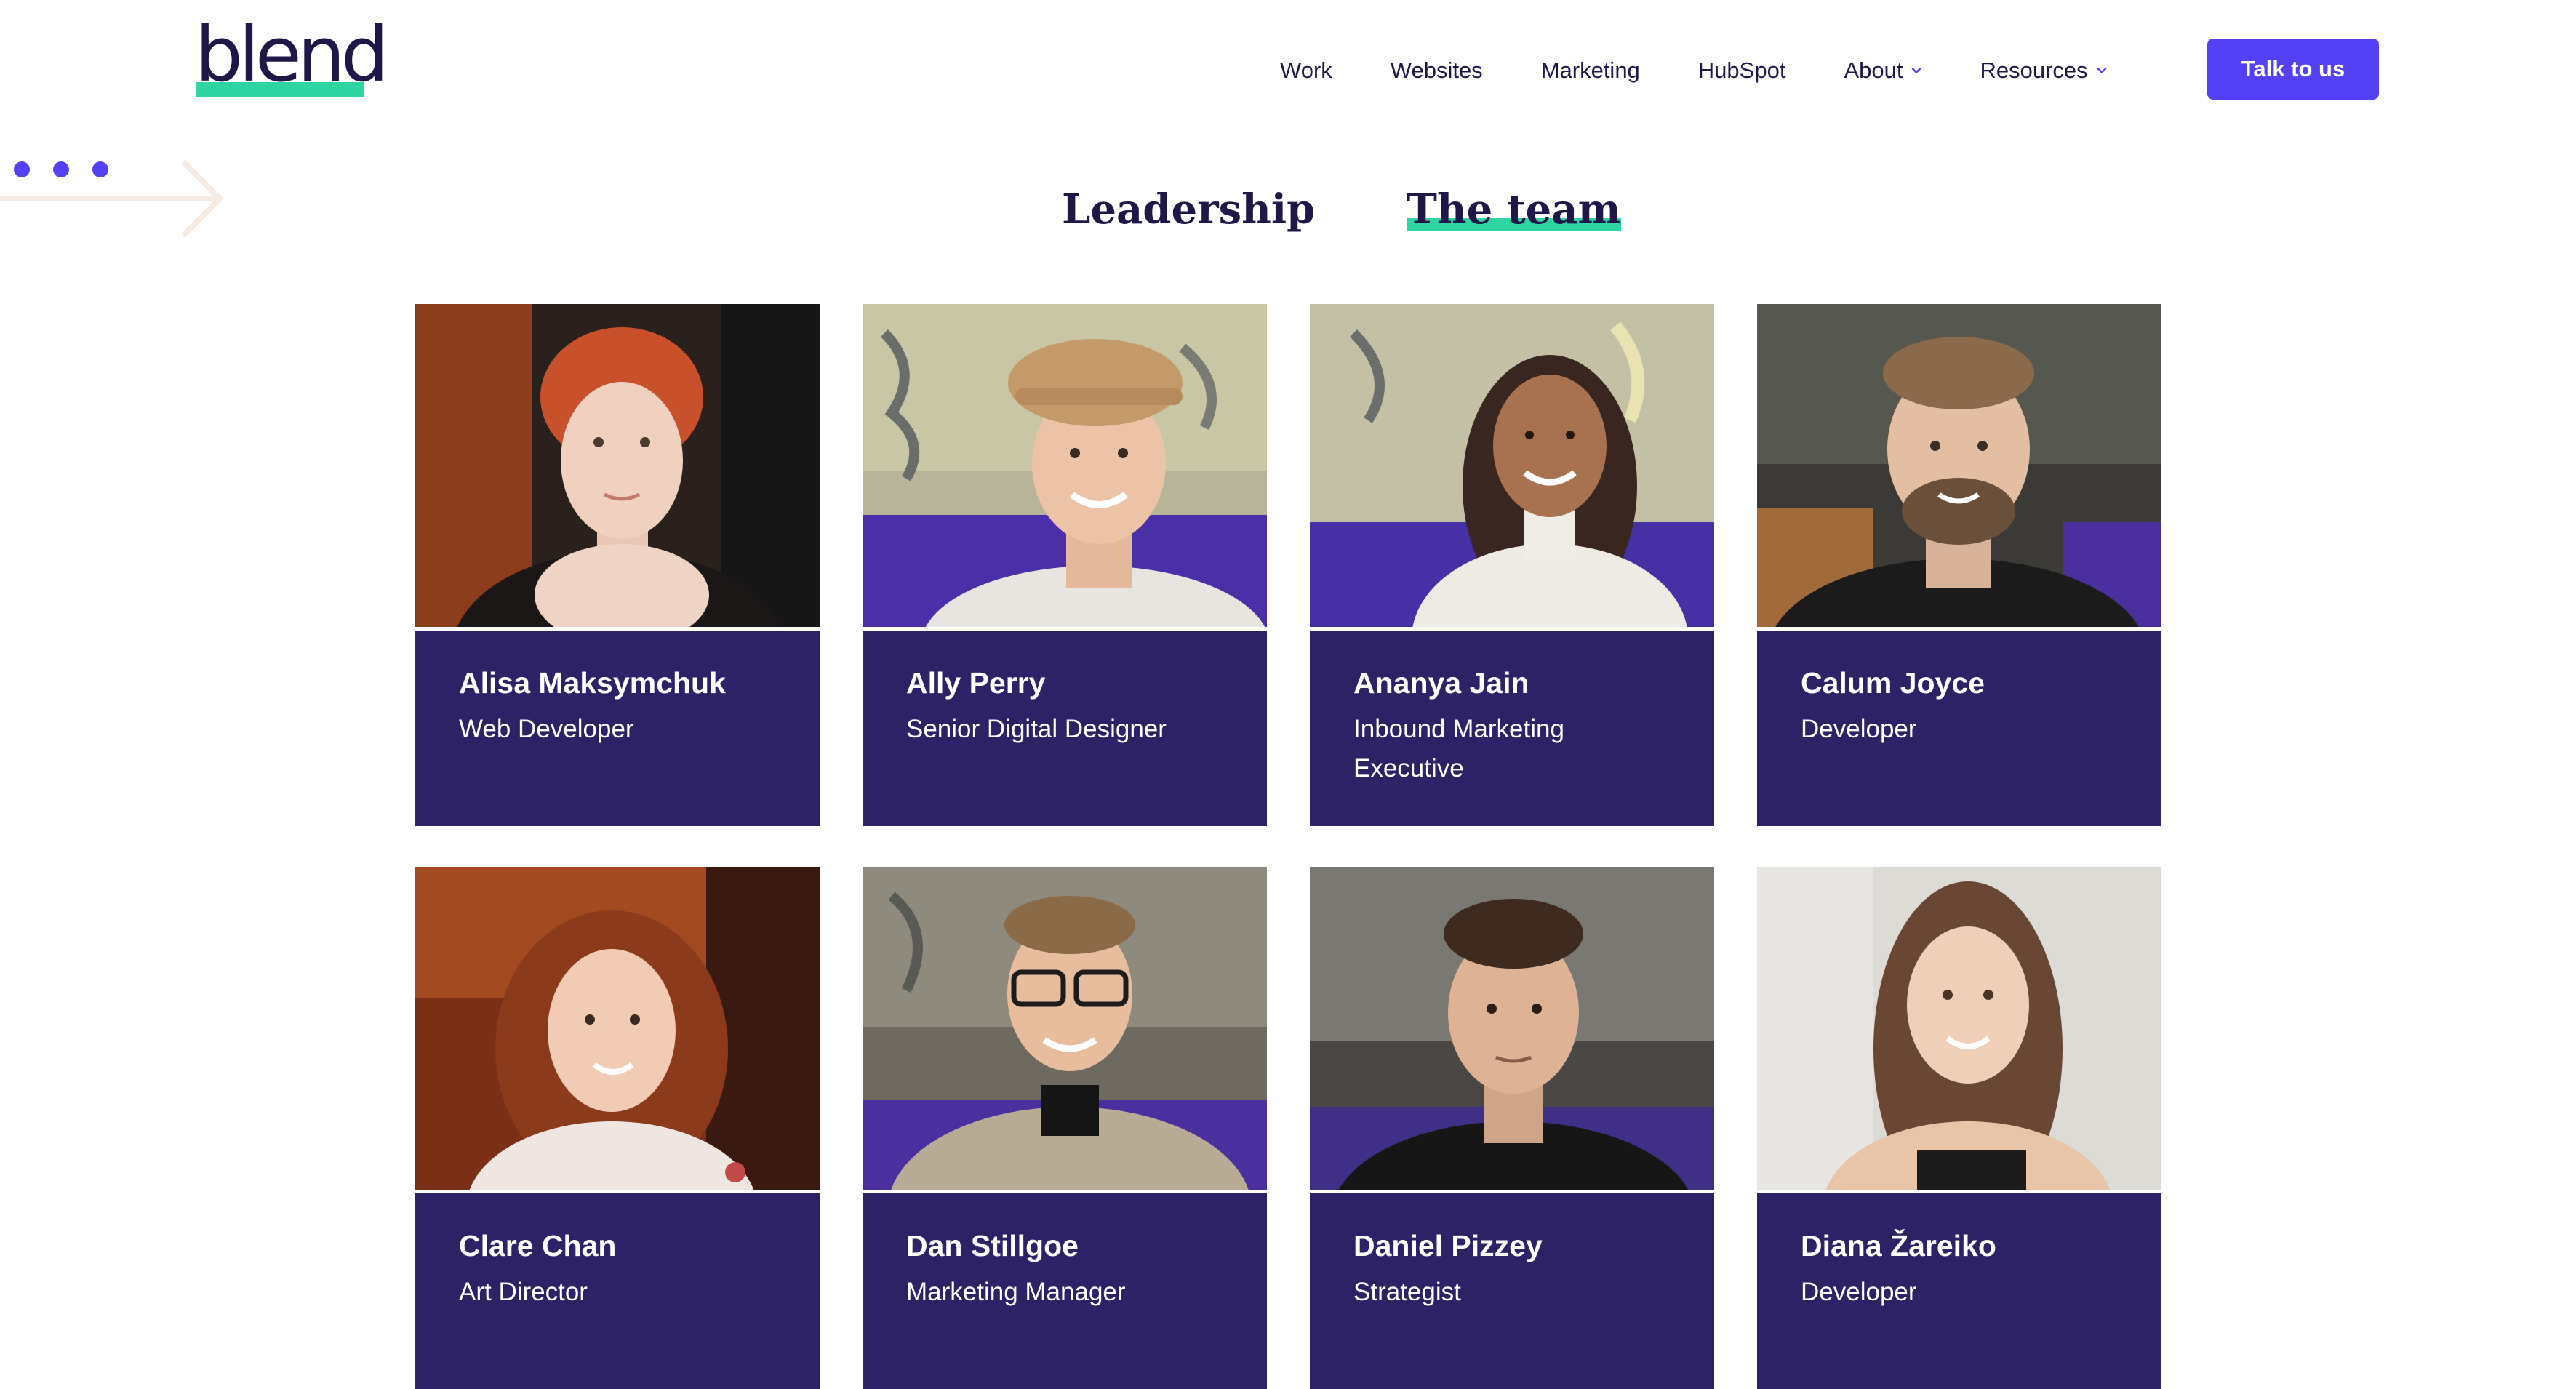 Image resolution: width=2576 pixels, height=1389 pixels. I want to click on blend-logo: blend, so click(292, 59).